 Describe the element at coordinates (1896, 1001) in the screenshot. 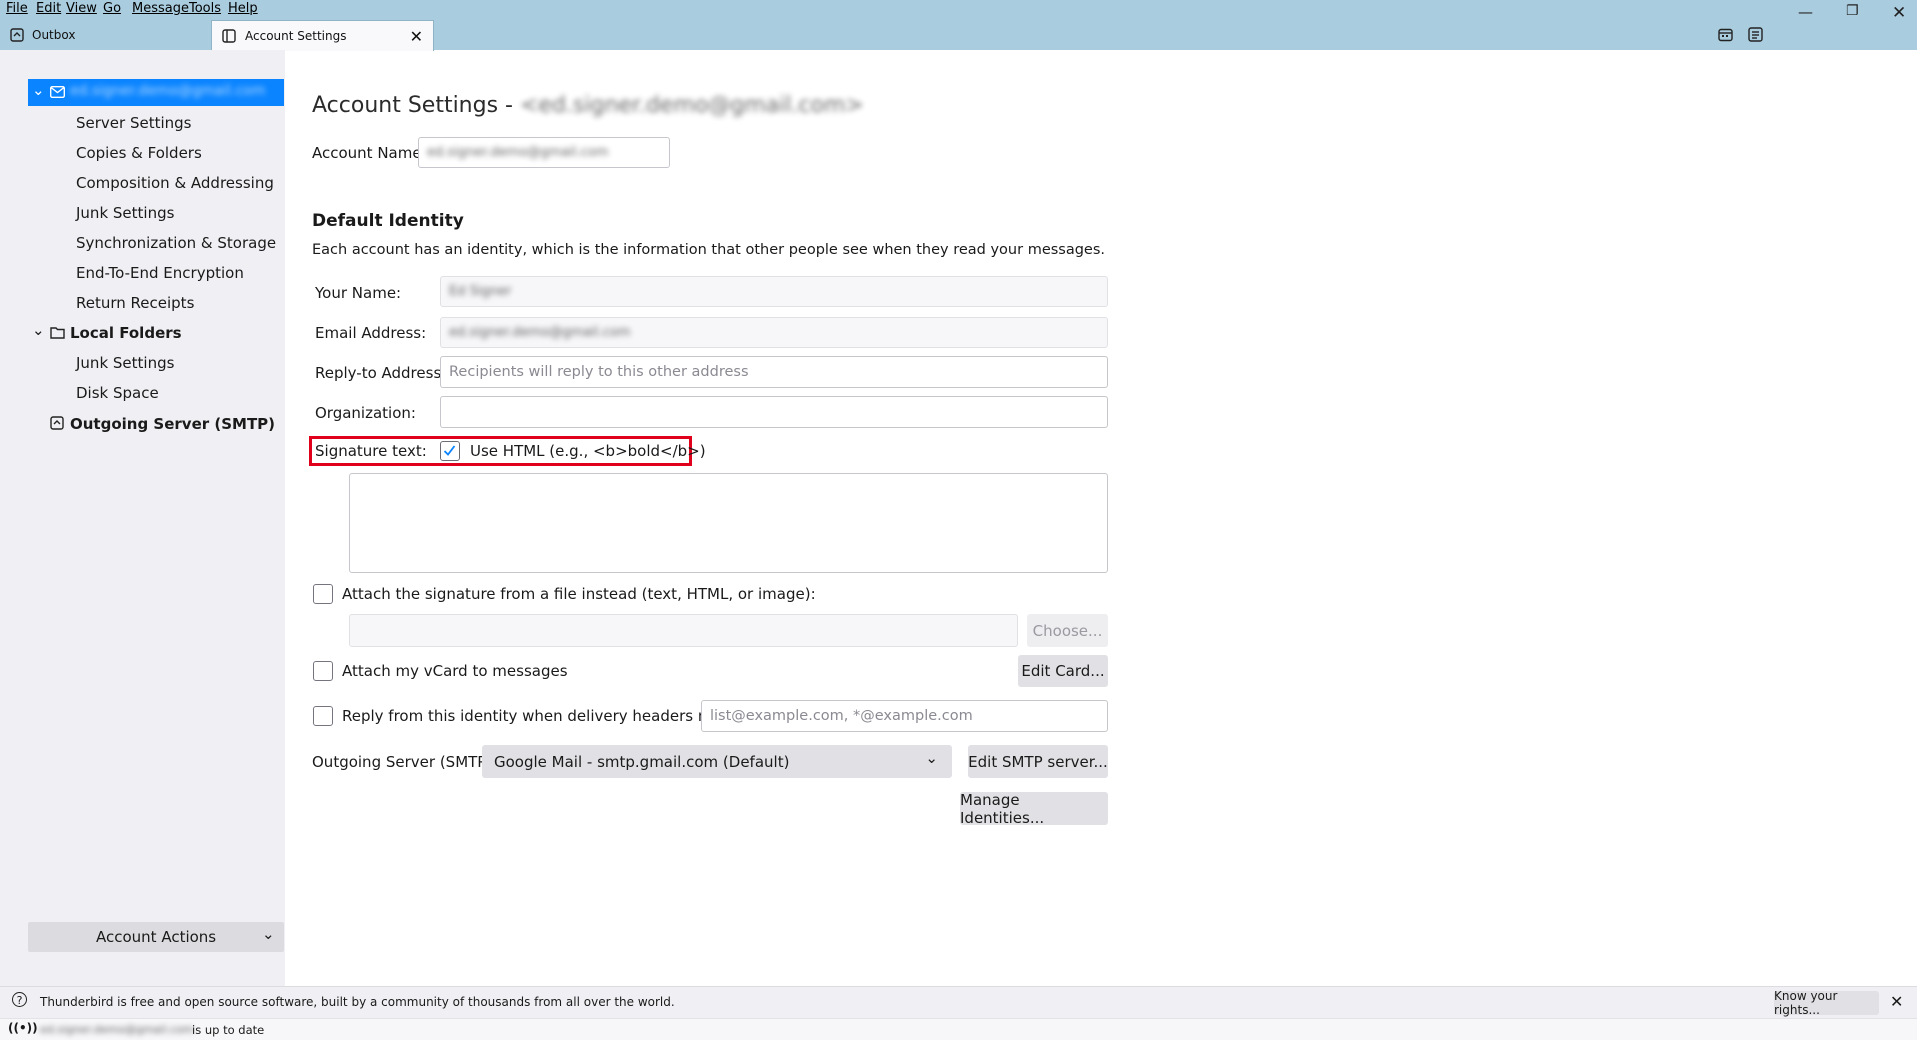

I see `close-notification-icon: ✕` at that location.